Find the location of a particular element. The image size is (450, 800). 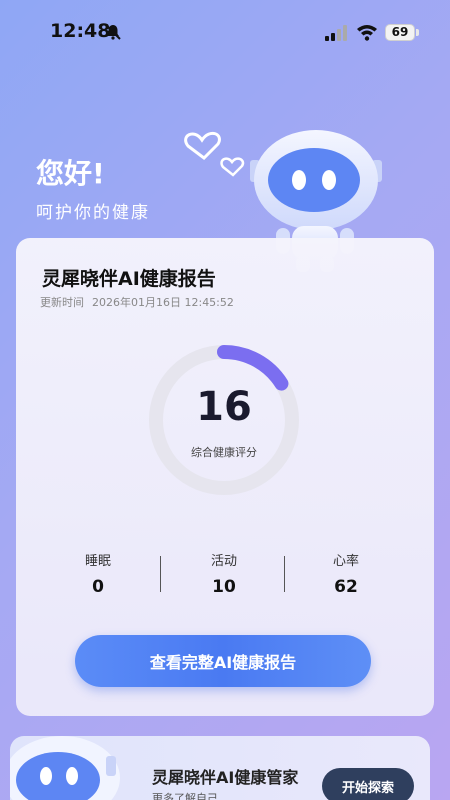

small-heart-icon is located at coordinates (232, 167).